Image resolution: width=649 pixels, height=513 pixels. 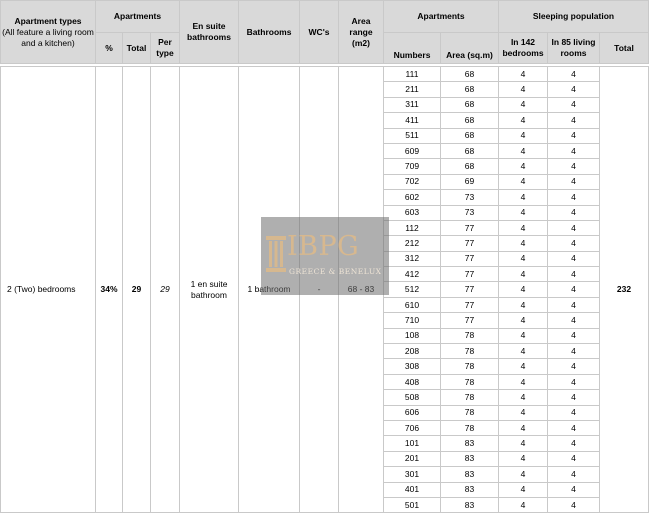 What do you see at coordinates (412, 182) in the screenshot?
I see `apartment-number-cell: 702` at bounding box center [412, 182].